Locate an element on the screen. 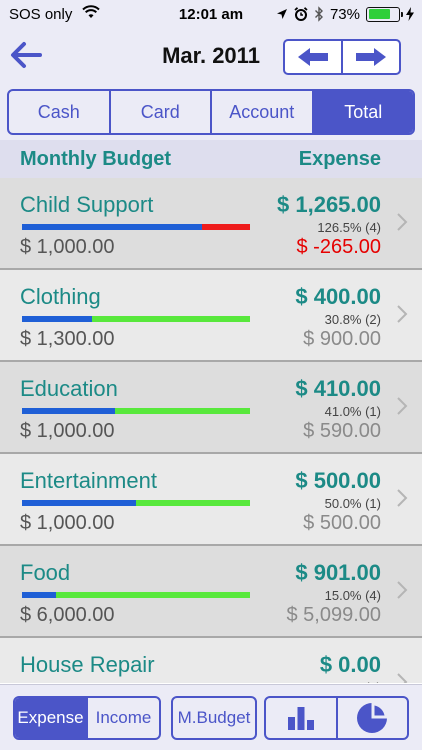 The image size is (422, 750). battery-percent: 73% is located at coordinates (344, 14).